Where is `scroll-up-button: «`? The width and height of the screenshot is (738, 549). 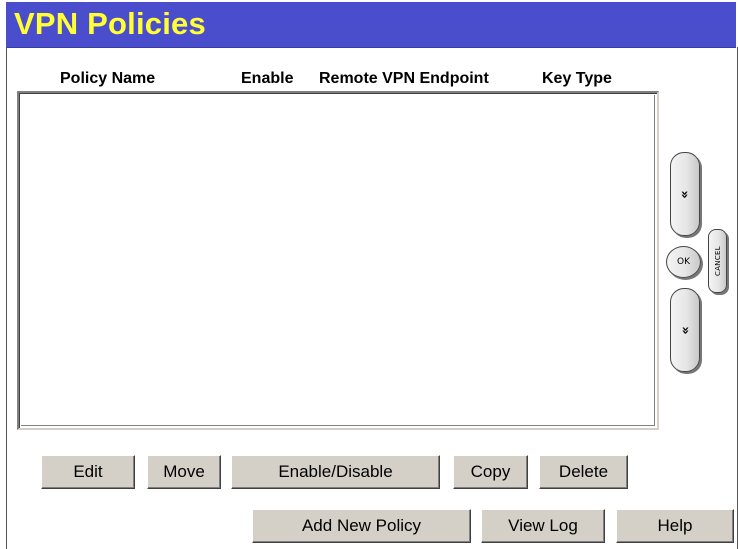
scroll-up-button: « is located at coordinates (685, 194).